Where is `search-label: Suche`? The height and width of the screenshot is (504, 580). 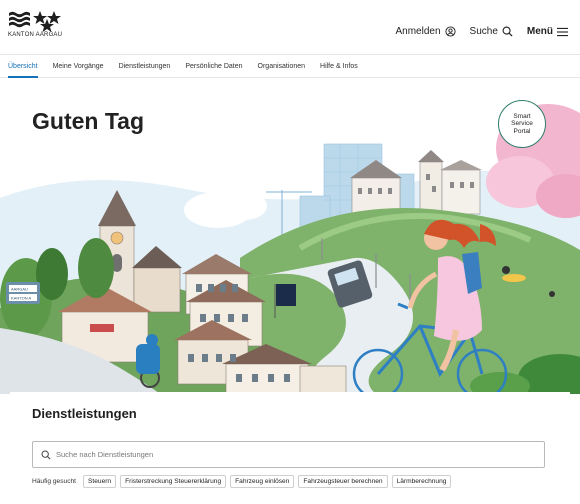 search-label: Suche is located at coordinates (483, 31).